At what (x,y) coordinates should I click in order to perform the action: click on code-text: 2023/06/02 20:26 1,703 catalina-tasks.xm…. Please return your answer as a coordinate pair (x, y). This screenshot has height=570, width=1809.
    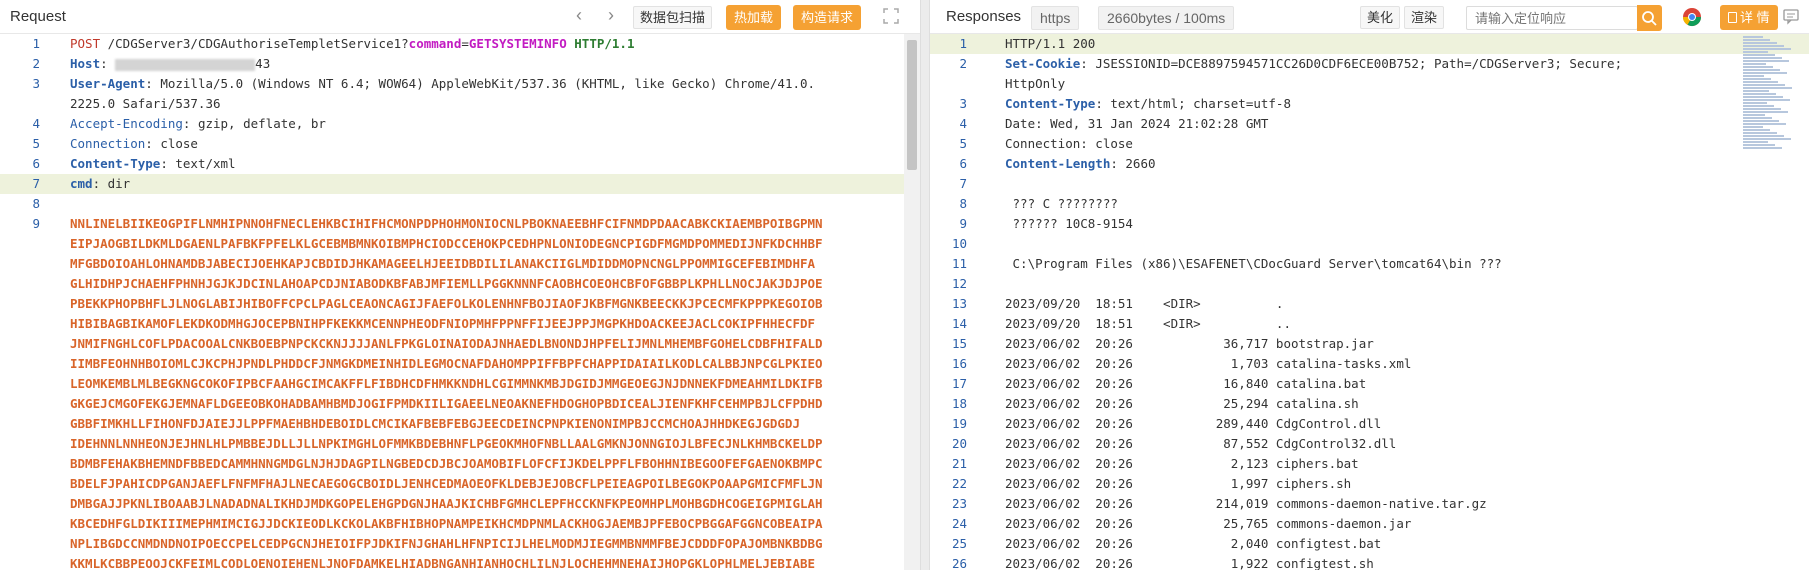
    Looking at the image, I should click on (1359, 364).